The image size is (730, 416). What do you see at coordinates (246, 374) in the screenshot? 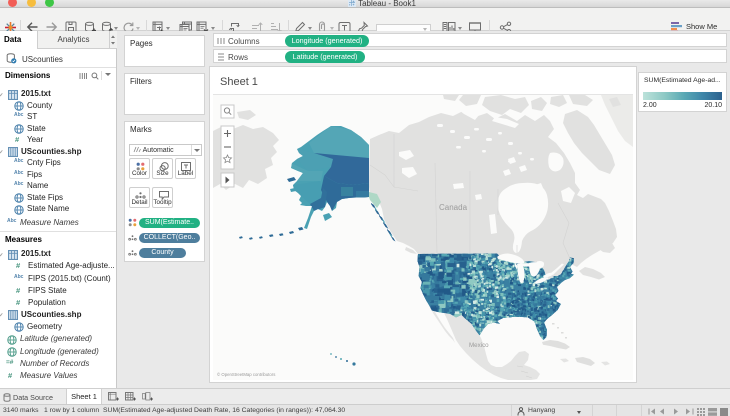
I see `svg-text: © OpenStreetMap contributors` at bounding box center [246, 374].